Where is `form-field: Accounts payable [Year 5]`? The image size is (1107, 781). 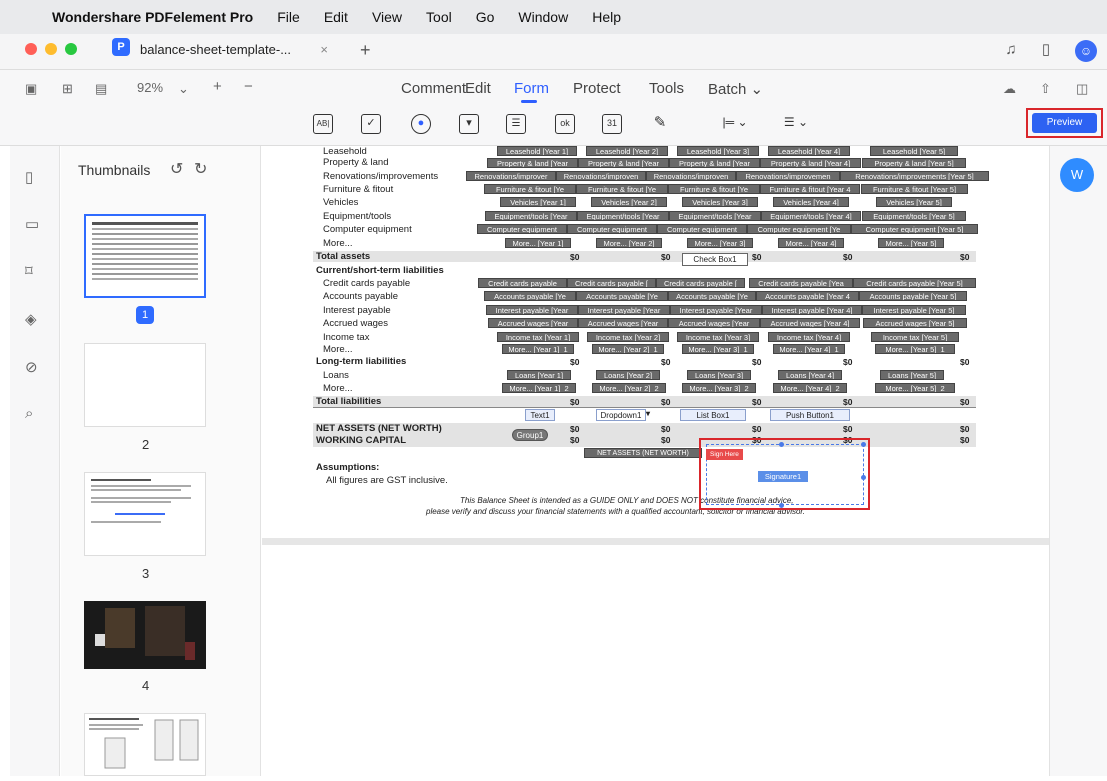
form-field: Accounts payable [Year 5] is located at coordinates (913, 296).